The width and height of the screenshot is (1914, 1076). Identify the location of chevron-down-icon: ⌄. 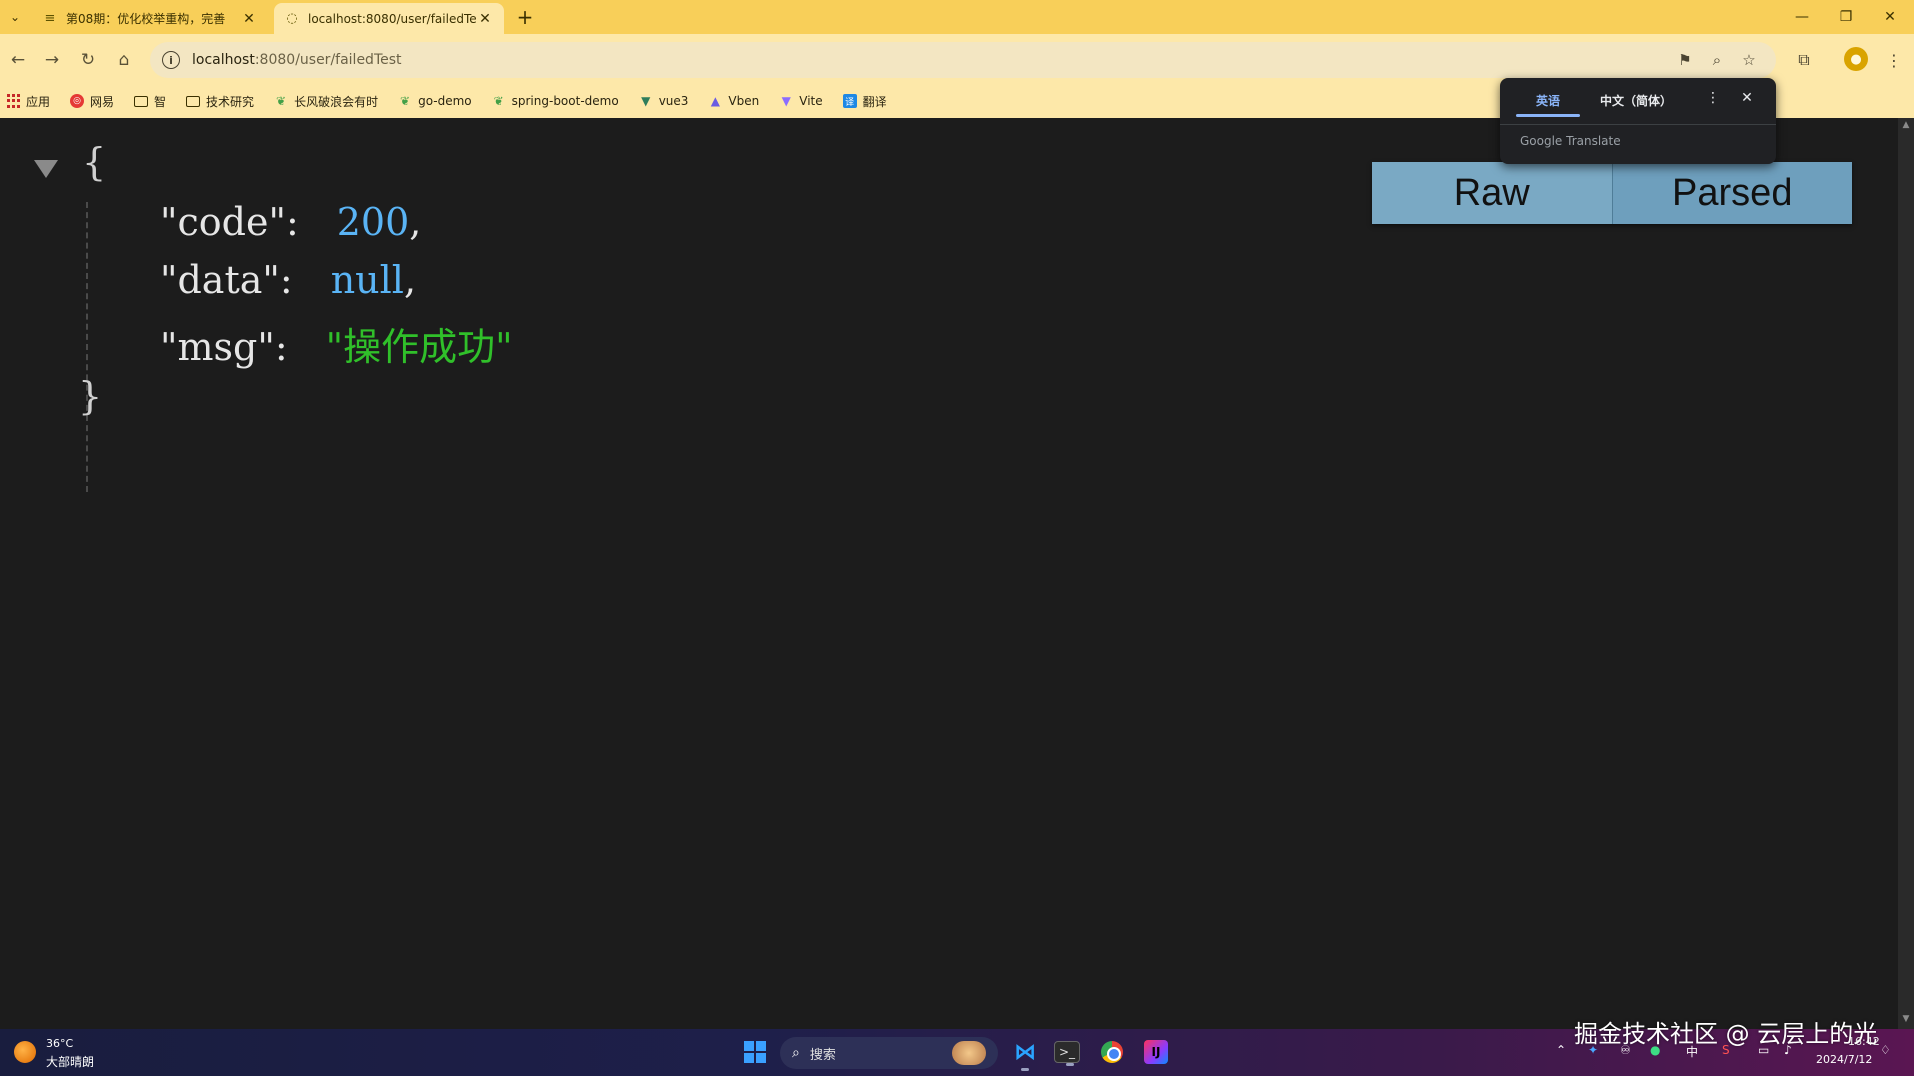
(15, 17).